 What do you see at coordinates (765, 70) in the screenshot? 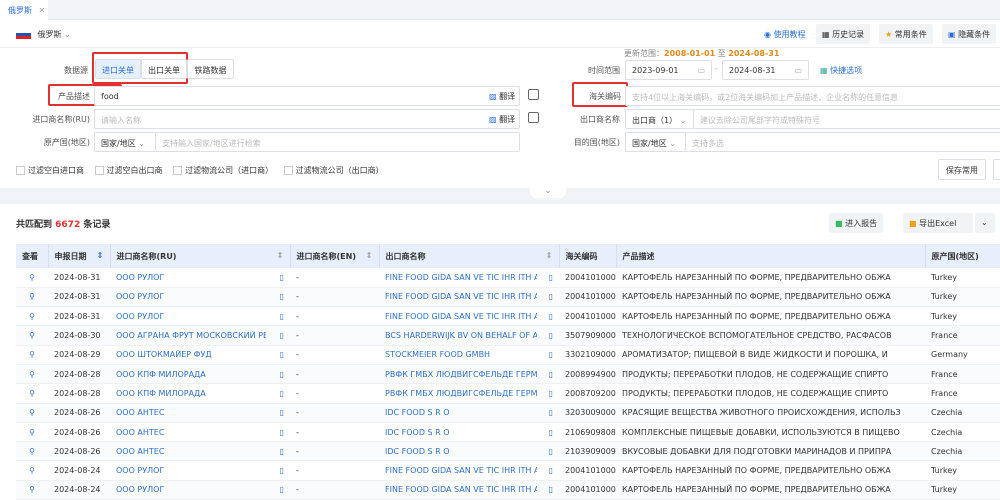
I see `date-to-input: 2024-08-31 ▭` at bounding box center [765, 70].